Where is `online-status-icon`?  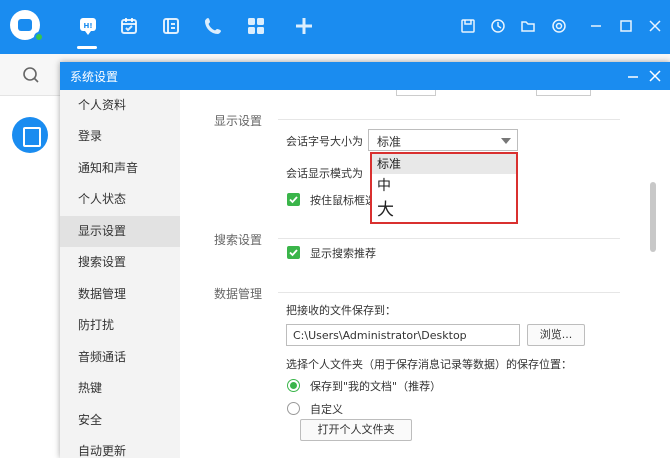
online-status-icon is located at coordinates (39, 37).